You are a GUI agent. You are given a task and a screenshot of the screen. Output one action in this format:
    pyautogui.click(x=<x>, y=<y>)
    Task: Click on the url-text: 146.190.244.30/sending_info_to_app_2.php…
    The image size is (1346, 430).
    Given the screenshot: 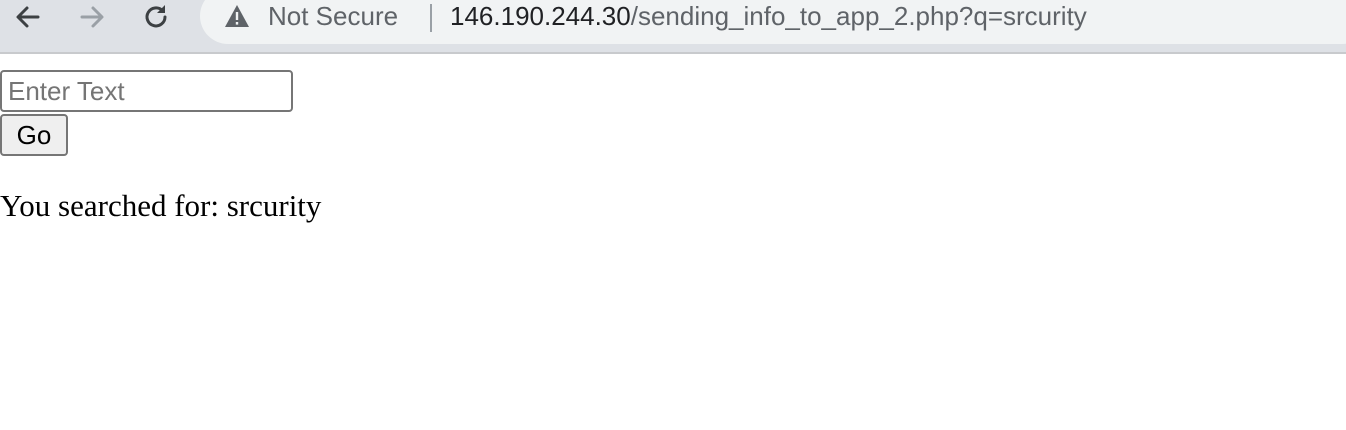 What is the action you would take?
    pyautogui.click(x=768, y=16)
    